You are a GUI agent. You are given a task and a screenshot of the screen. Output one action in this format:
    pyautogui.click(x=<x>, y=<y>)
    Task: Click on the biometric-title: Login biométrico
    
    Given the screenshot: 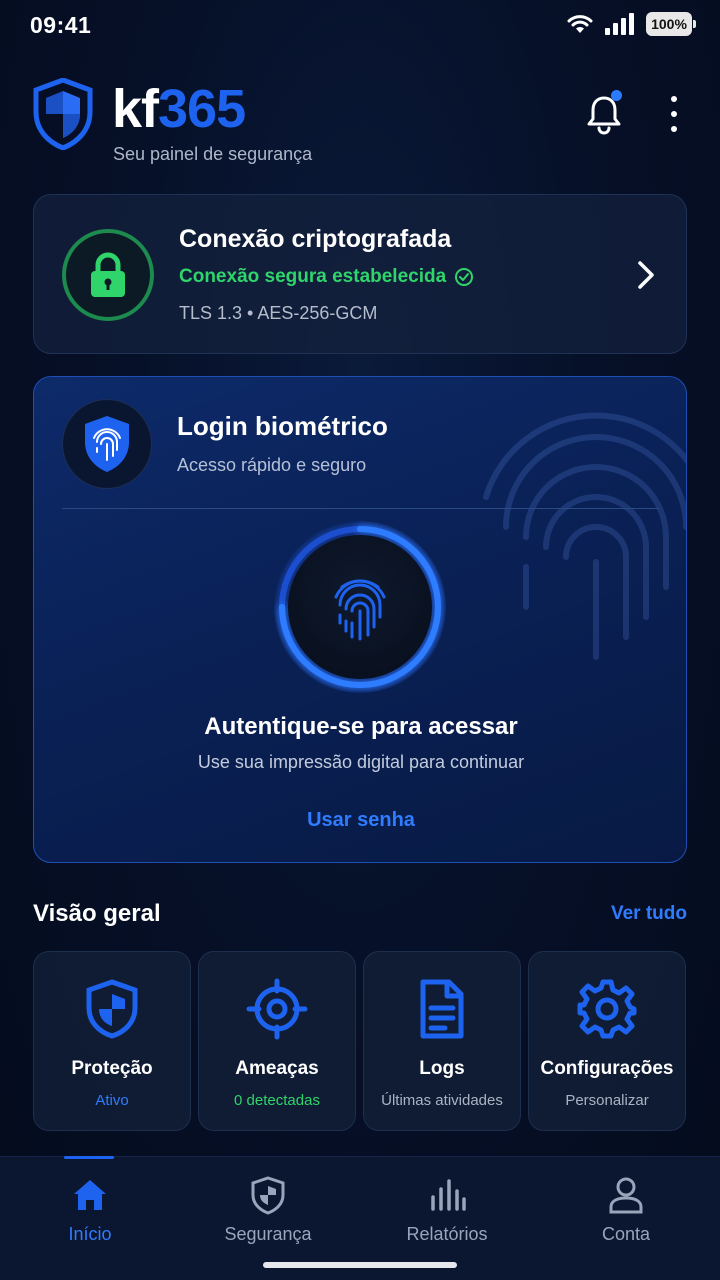 What is the action you would take?
    pyautogui.click(x=282, y=426)
    